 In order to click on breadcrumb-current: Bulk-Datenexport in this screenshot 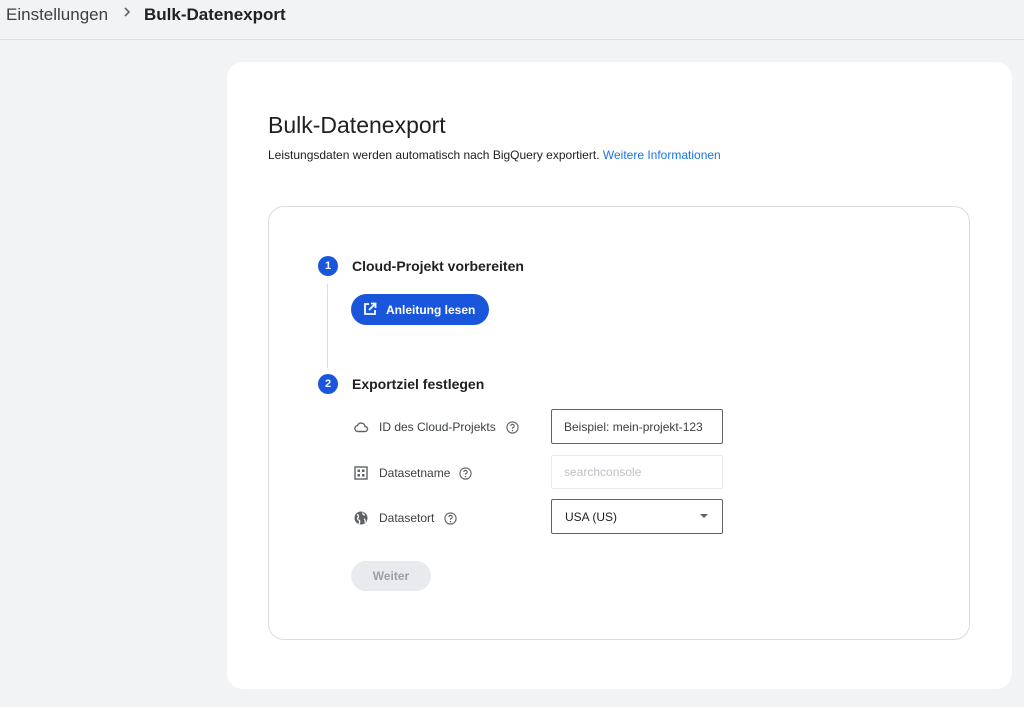, I will do `click(215, 14)`.